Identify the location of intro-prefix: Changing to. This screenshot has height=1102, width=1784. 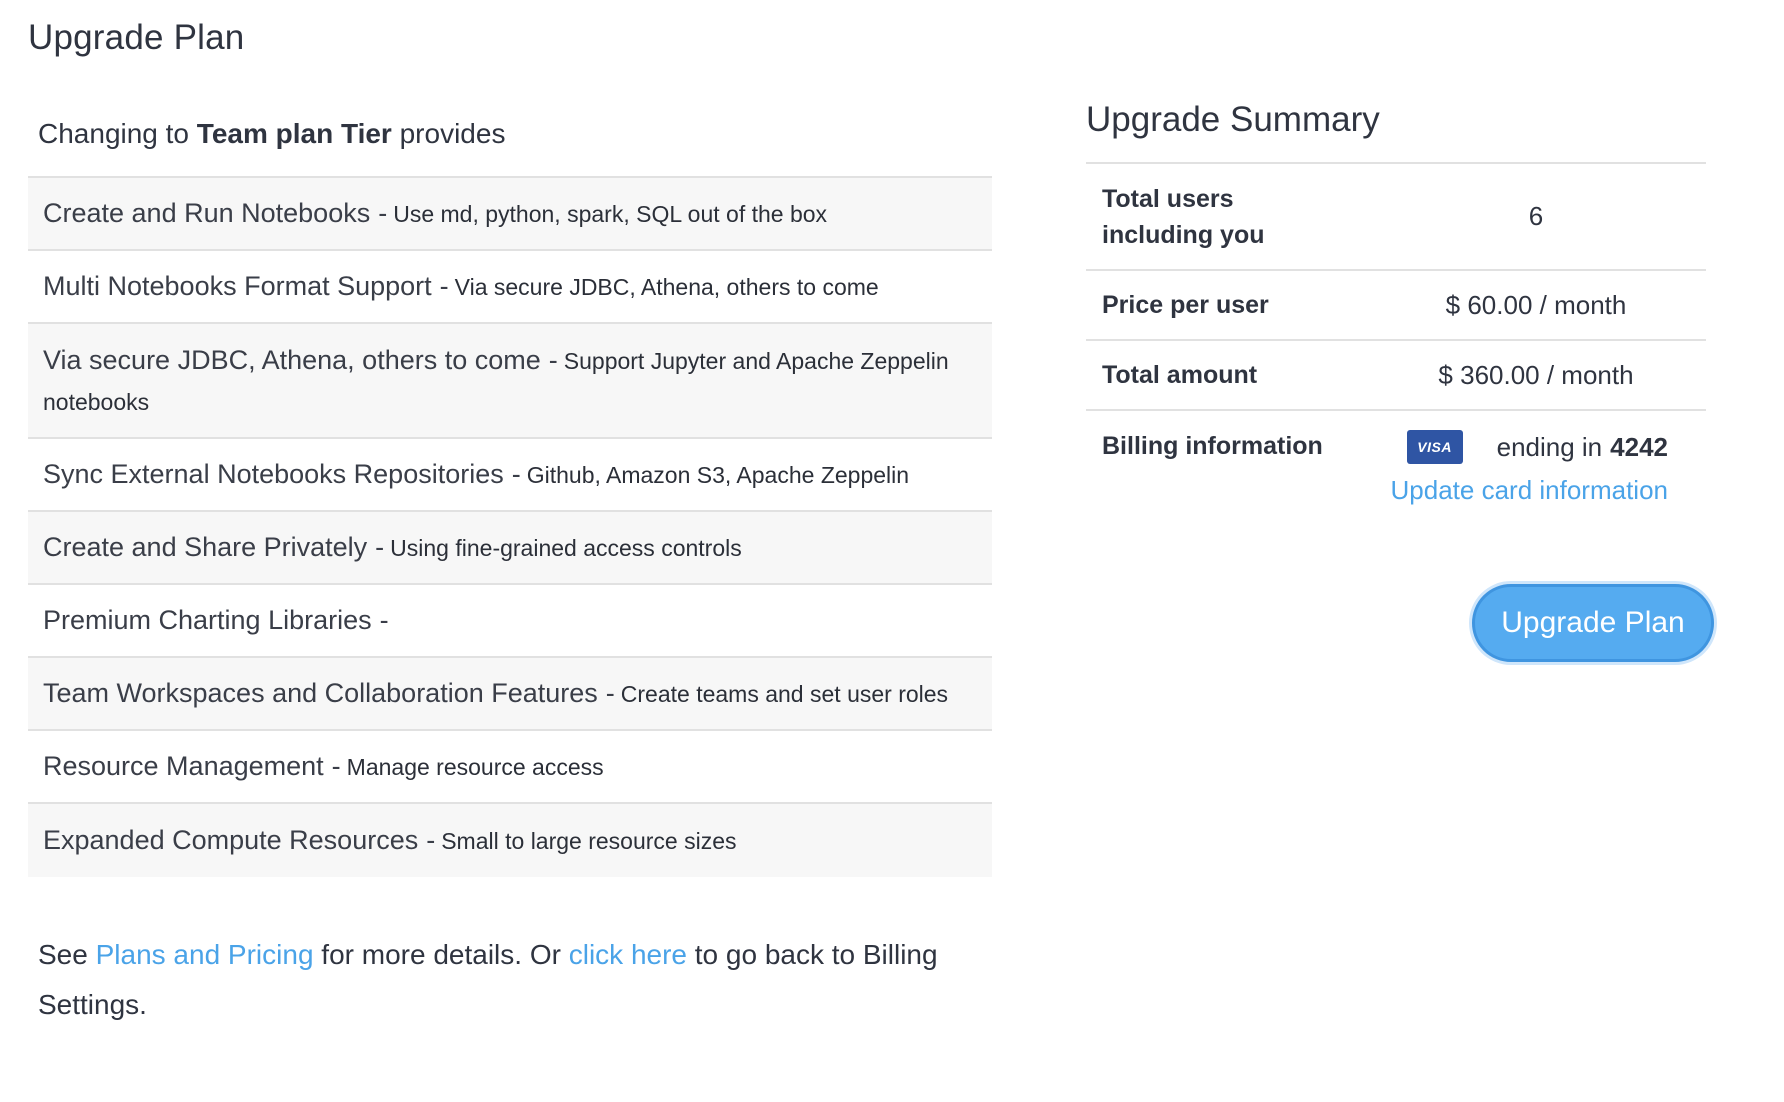
(117, 133).